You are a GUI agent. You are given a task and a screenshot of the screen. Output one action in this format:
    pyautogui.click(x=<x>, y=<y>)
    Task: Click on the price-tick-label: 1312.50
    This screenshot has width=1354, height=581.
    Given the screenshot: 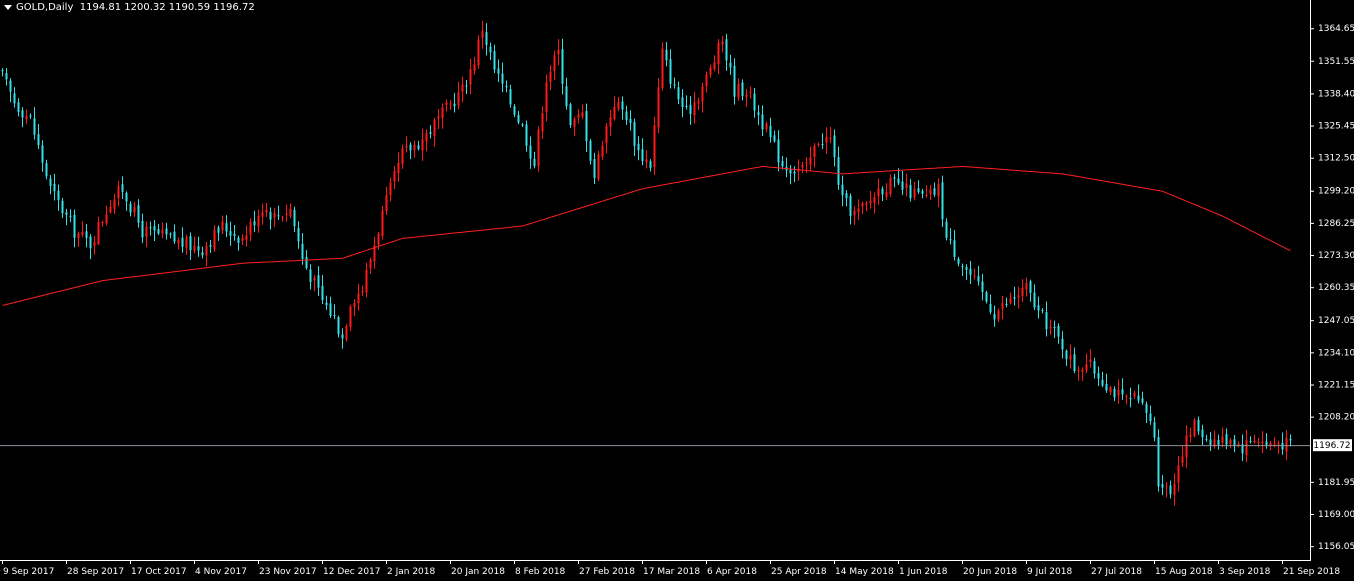 What is the action you would take?
    pyautogui.click(x=1336, y=159)
    